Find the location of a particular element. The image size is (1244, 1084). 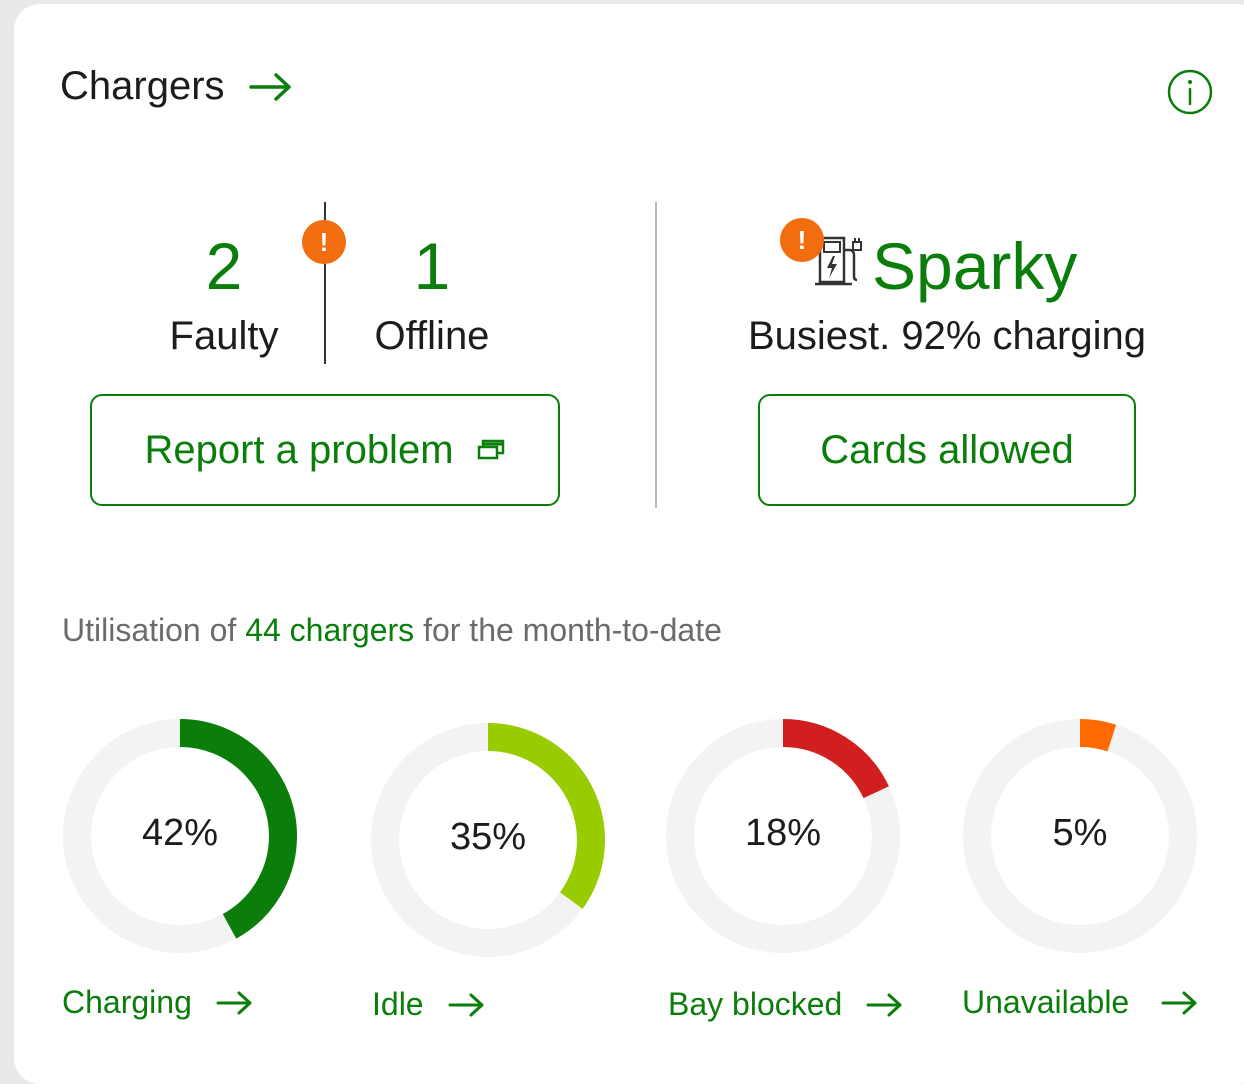

donut-percent-label: 42% is located at coordinates (180, 833).